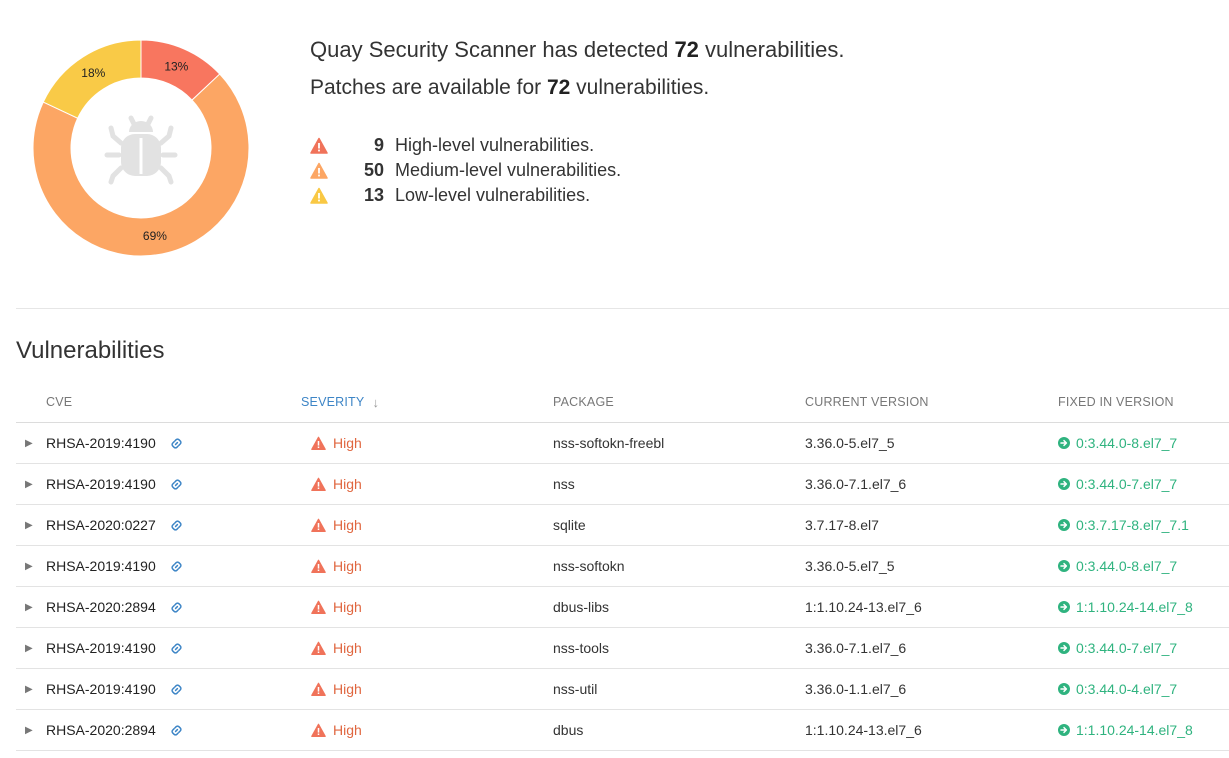 This screenshot has height=758, width=1229. What do you see at coordinates (101, 525) in the screenshot?
I see `cve-id: RHSA-2020:0227` at bounding box center [101, 525].